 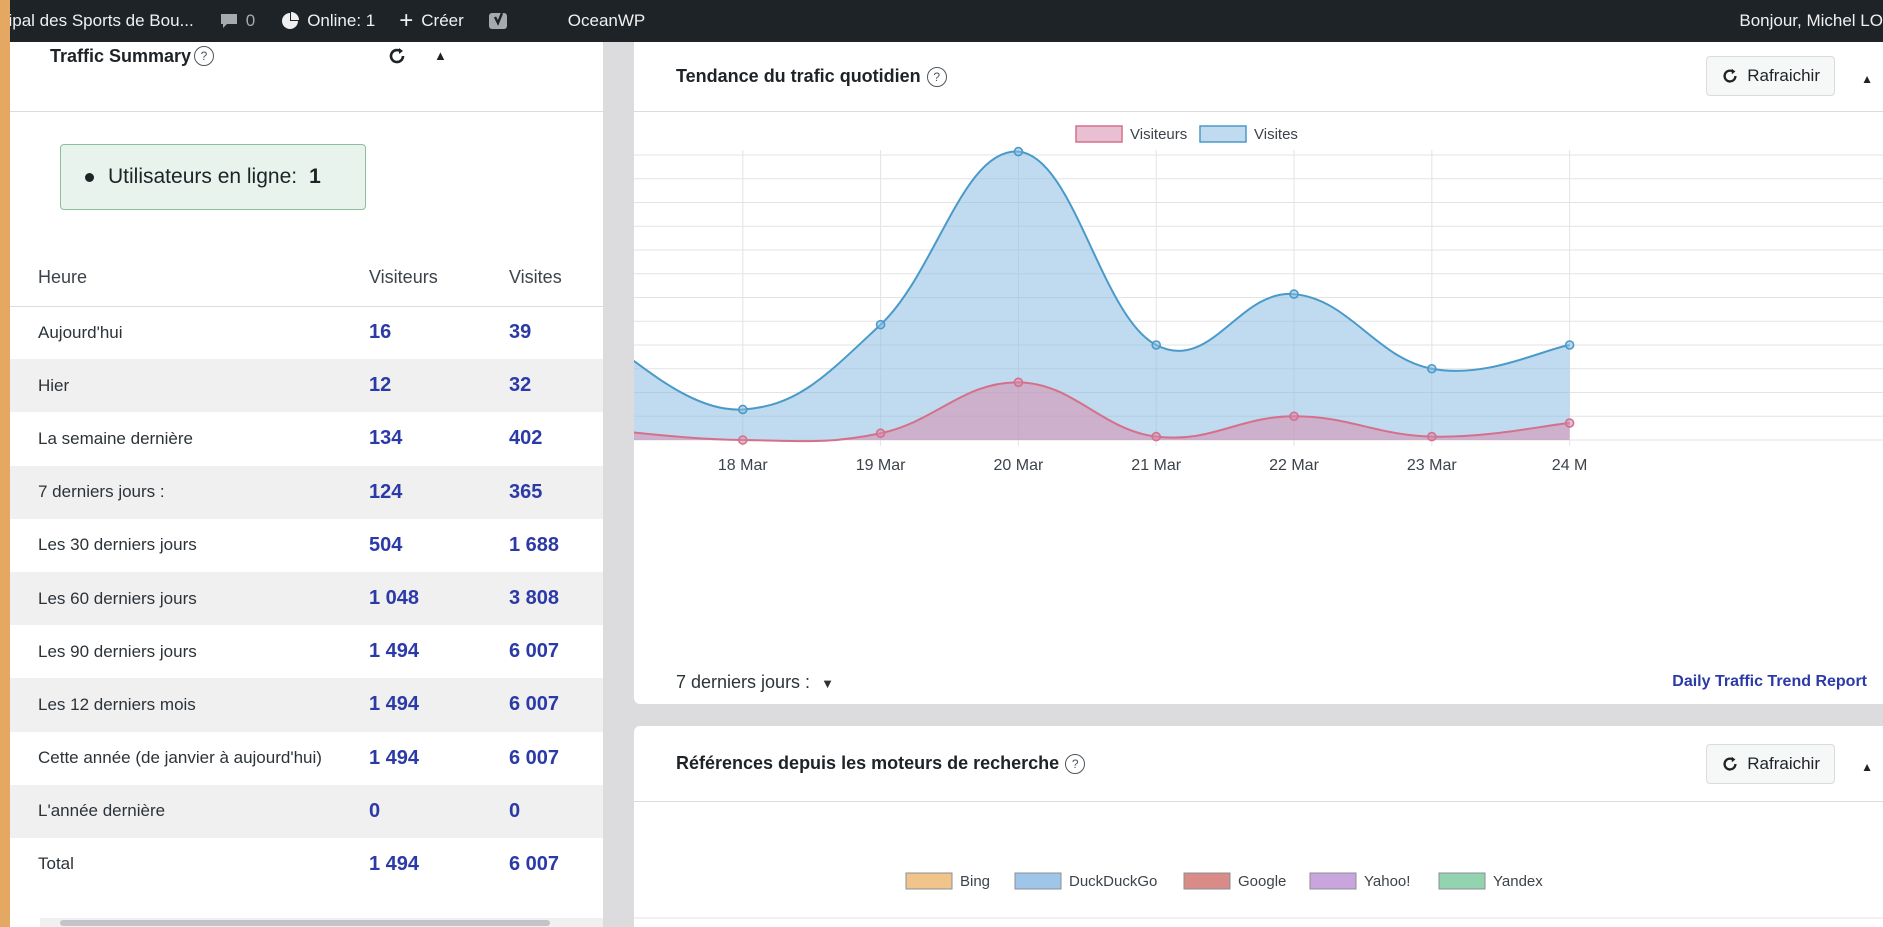 What do you see at coordinates (290, 21) in the screenshot?
I see `pie-chart-icon` at bounding box center [290, 21].